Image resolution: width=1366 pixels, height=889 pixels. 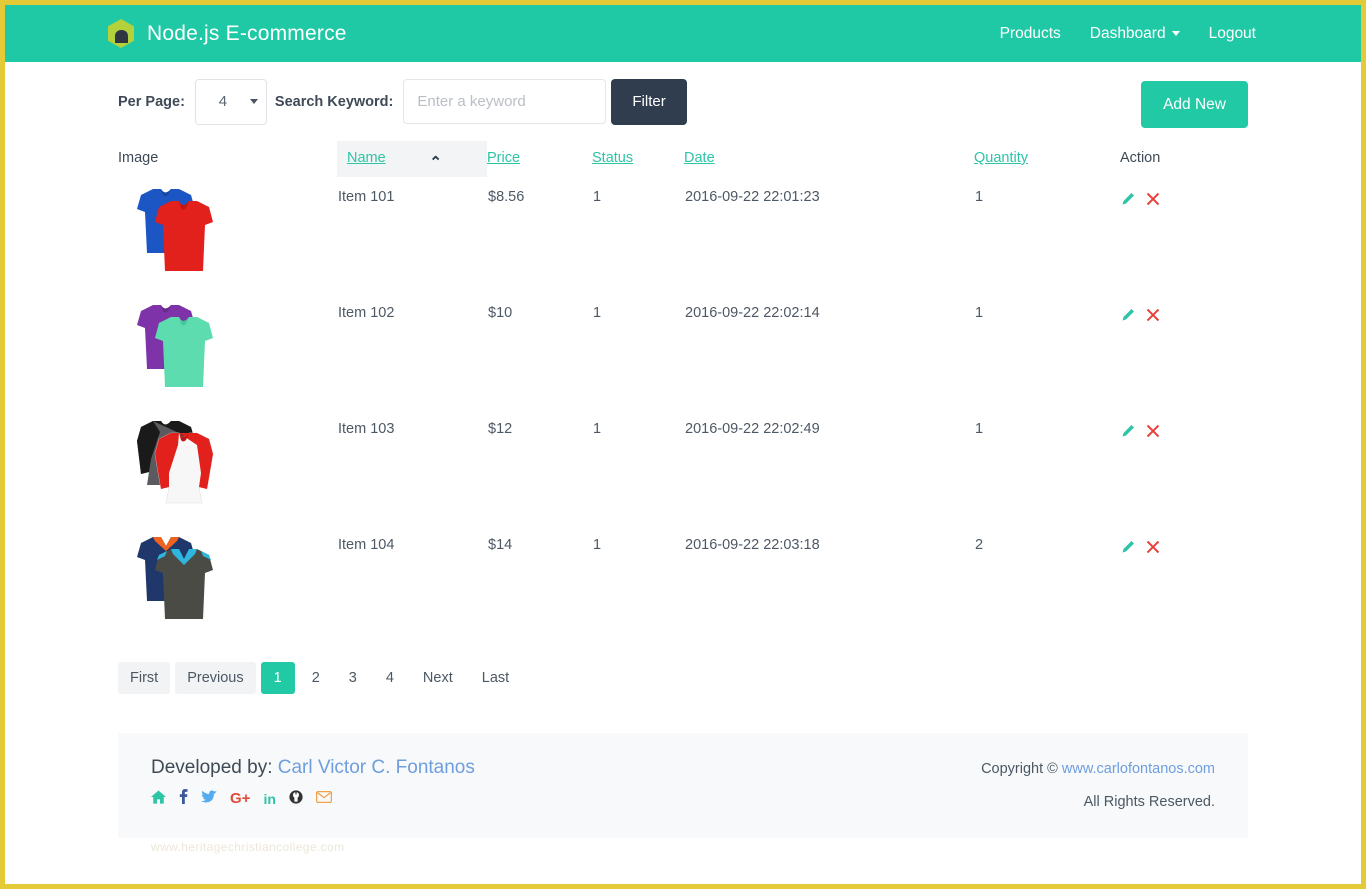 What do you see at coordinates (158, 798) in the screenshot?
I see `home-icon` at bounding box center [158, 798].